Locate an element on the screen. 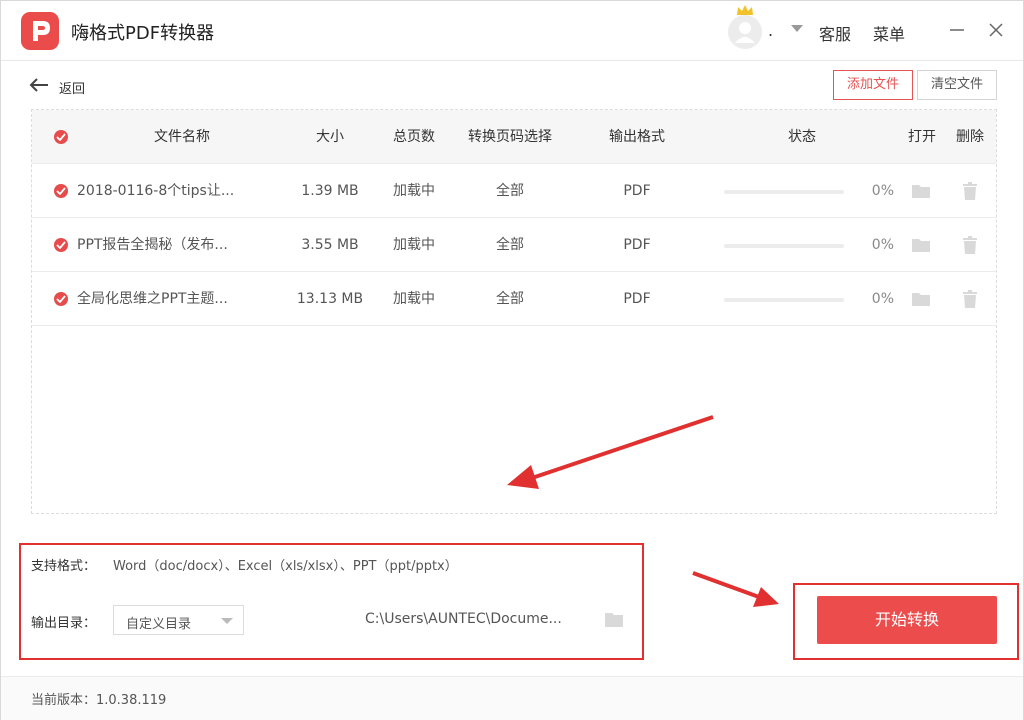 The height and width of the screenshot is (720, 1024). avatar is located at coordinates (745, 32).